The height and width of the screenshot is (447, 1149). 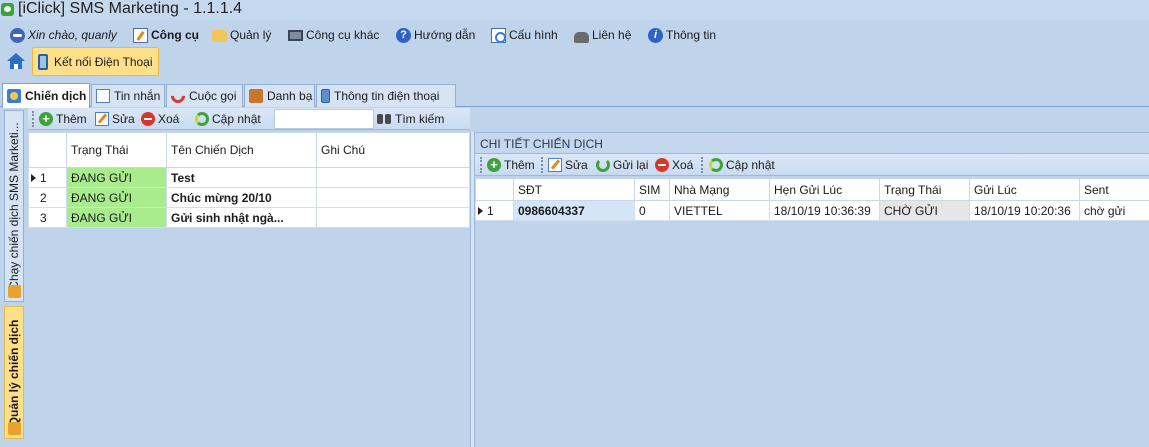 What do you see at coordinates (574, 210) in the screenshot?
I see `phone-cell: 0986604337` at bounding box center [574, 210].